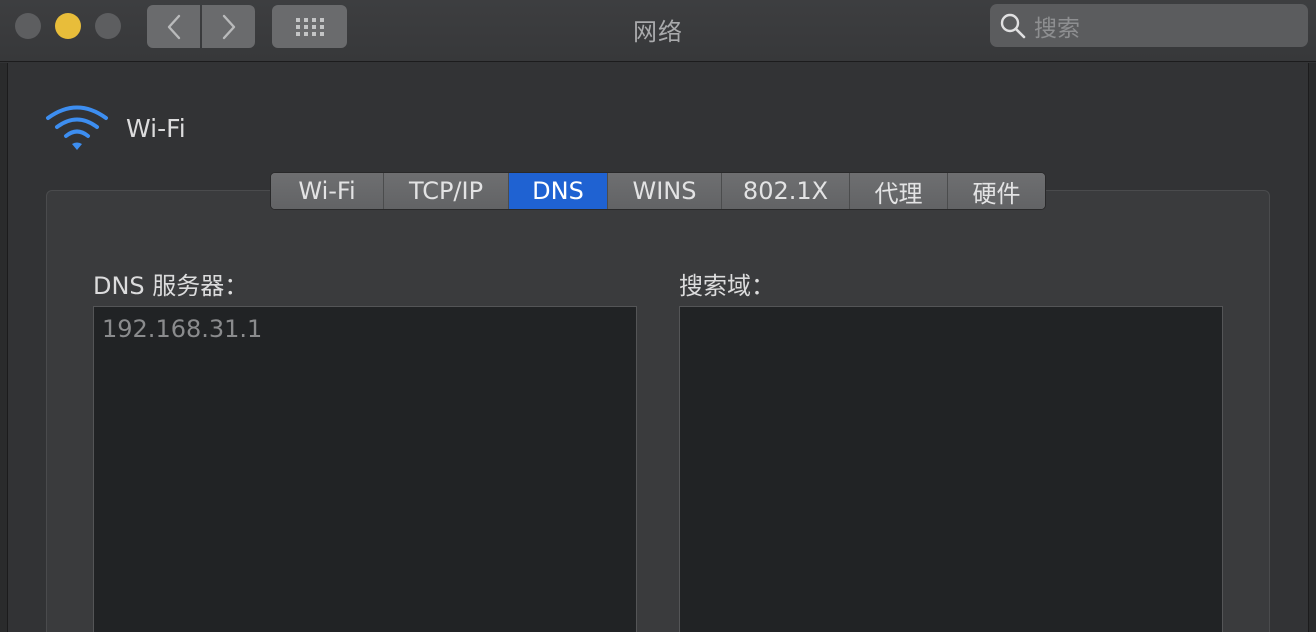 This screenshot has width=1316, height=632. What do you see at coordinates (558, 191) in the screenshot?
I see `tab-dns: DNS` at bounding box center [558, 191].